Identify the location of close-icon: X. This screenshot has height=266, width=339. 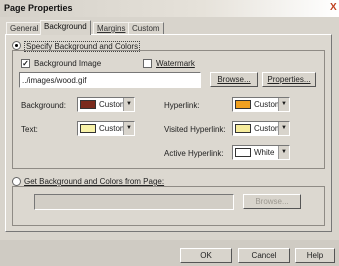
(334, 8).